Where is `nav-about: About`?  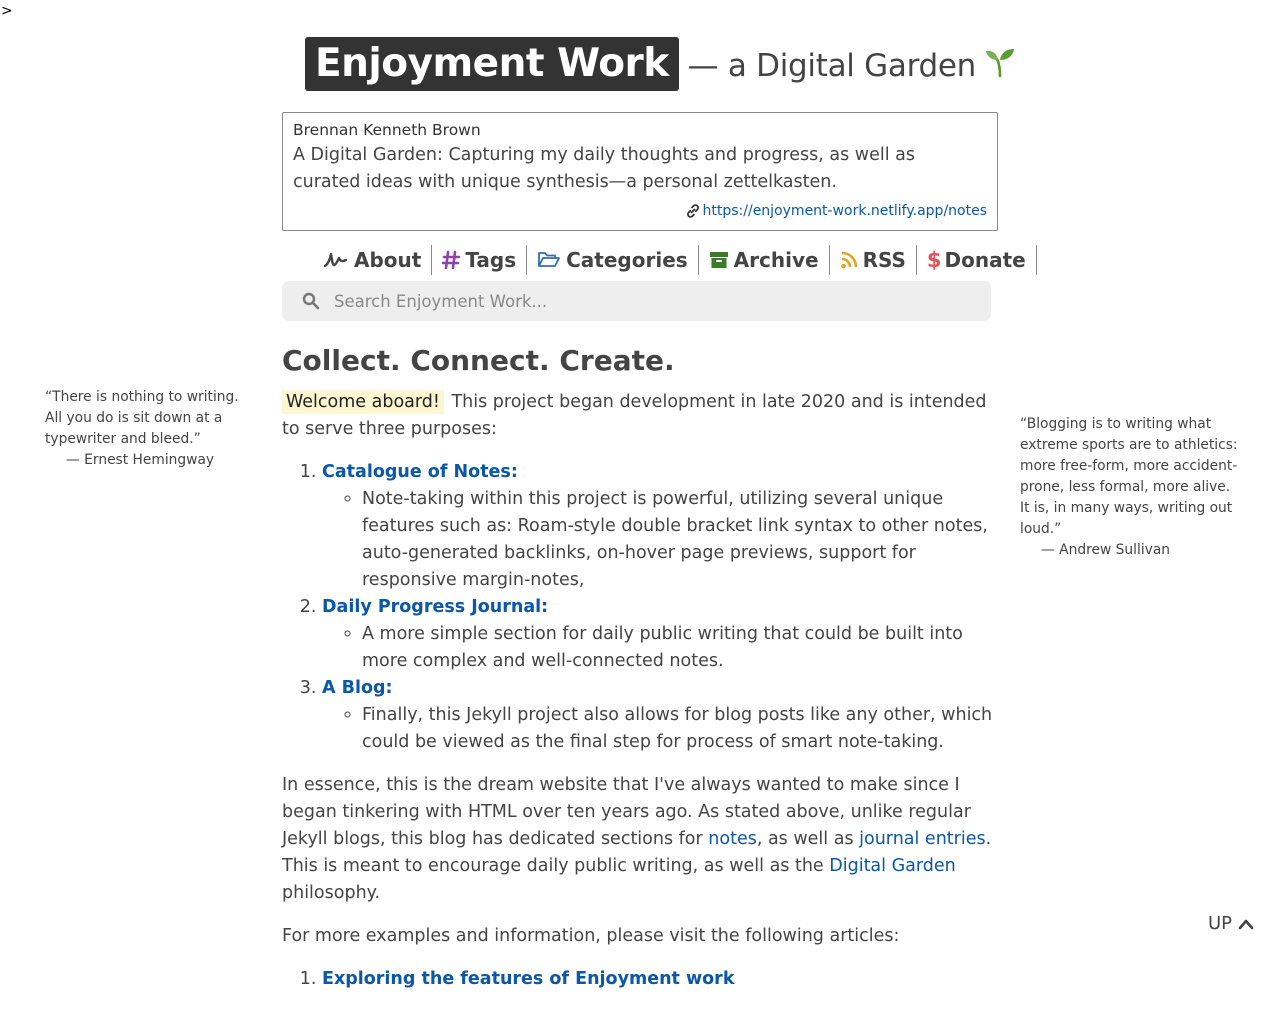
nav-about: About is located at coordinates (373, 260).